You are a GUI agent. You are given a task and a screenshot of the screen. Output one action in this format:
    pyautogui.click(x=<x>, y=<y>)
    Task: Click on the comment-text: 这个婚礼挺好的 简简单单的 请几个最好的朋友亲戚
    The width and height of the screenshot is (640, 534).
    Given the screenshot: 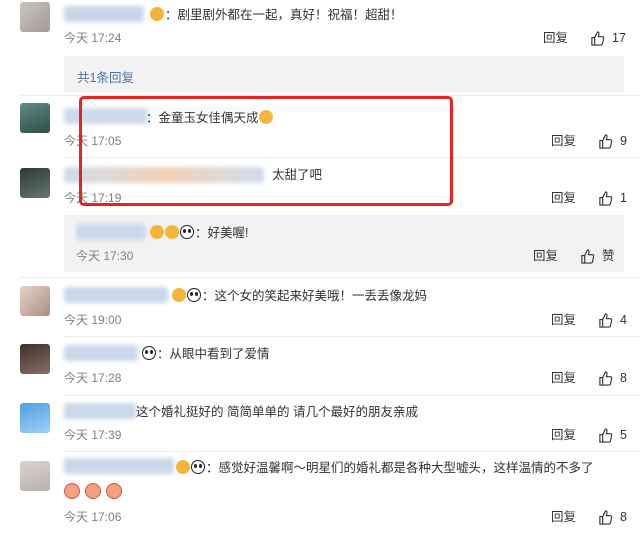 What is the action you would take?
    pyautogui.click(x=277, y=412)
    